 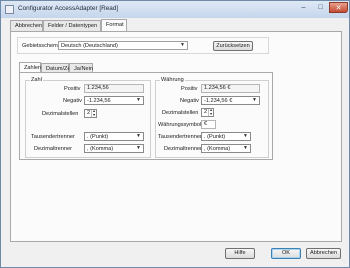 I want to click on waehrung-tausender-value: . (Punkt), so click(x=215, y=137).